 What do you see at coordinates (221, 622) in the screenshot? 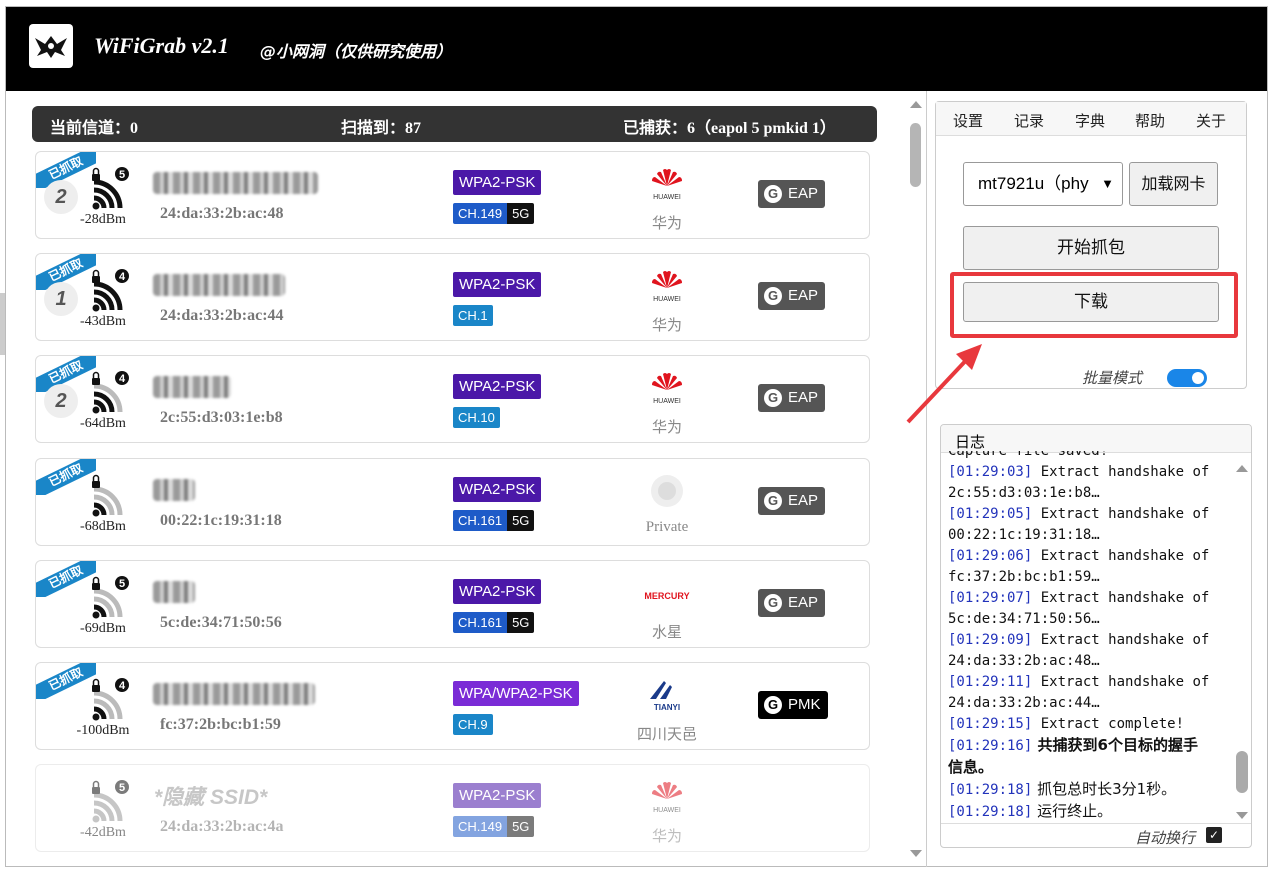
I see `bssid-mac: 5c:de:34:71:50:56` at bounding box center [221, 622].